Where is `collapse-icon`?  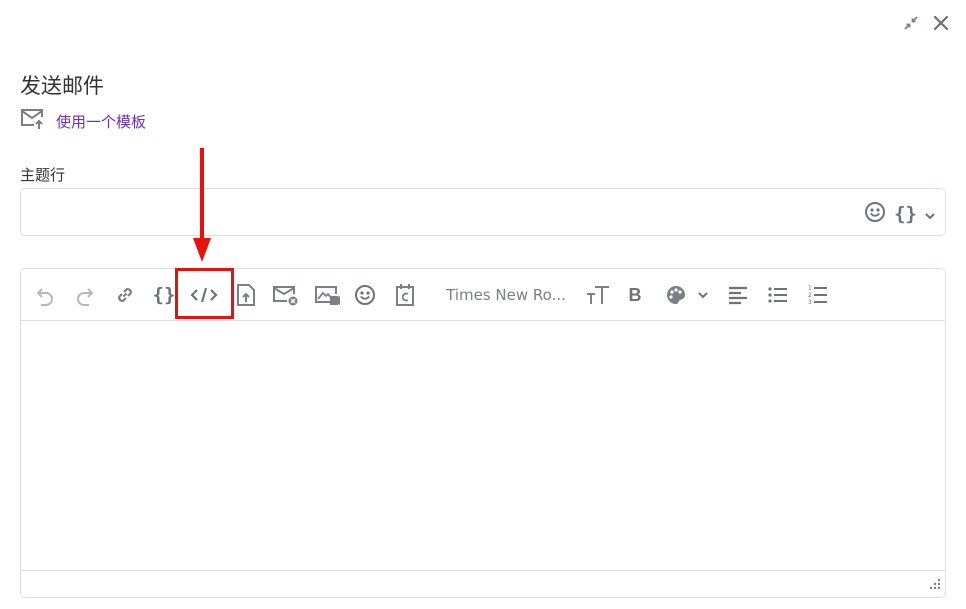
collapse-icon is located at coordinates (911, 23).